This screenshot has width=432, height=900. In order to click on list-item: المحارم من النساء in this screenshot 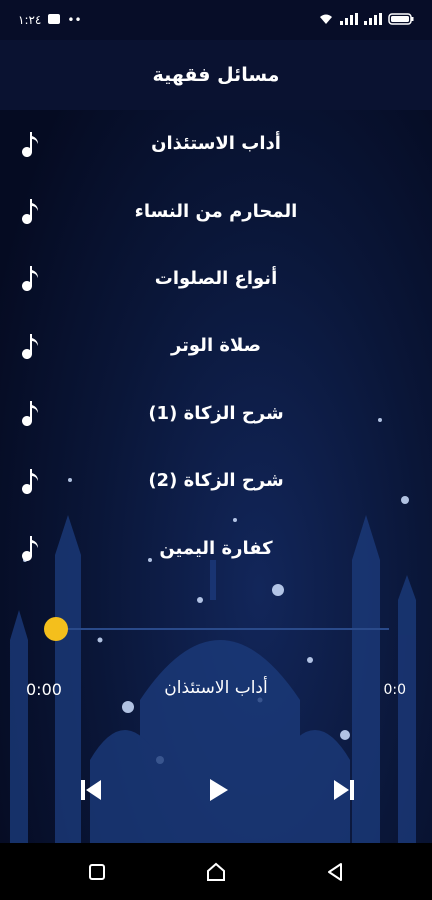, I will do `click(216, 210)`.